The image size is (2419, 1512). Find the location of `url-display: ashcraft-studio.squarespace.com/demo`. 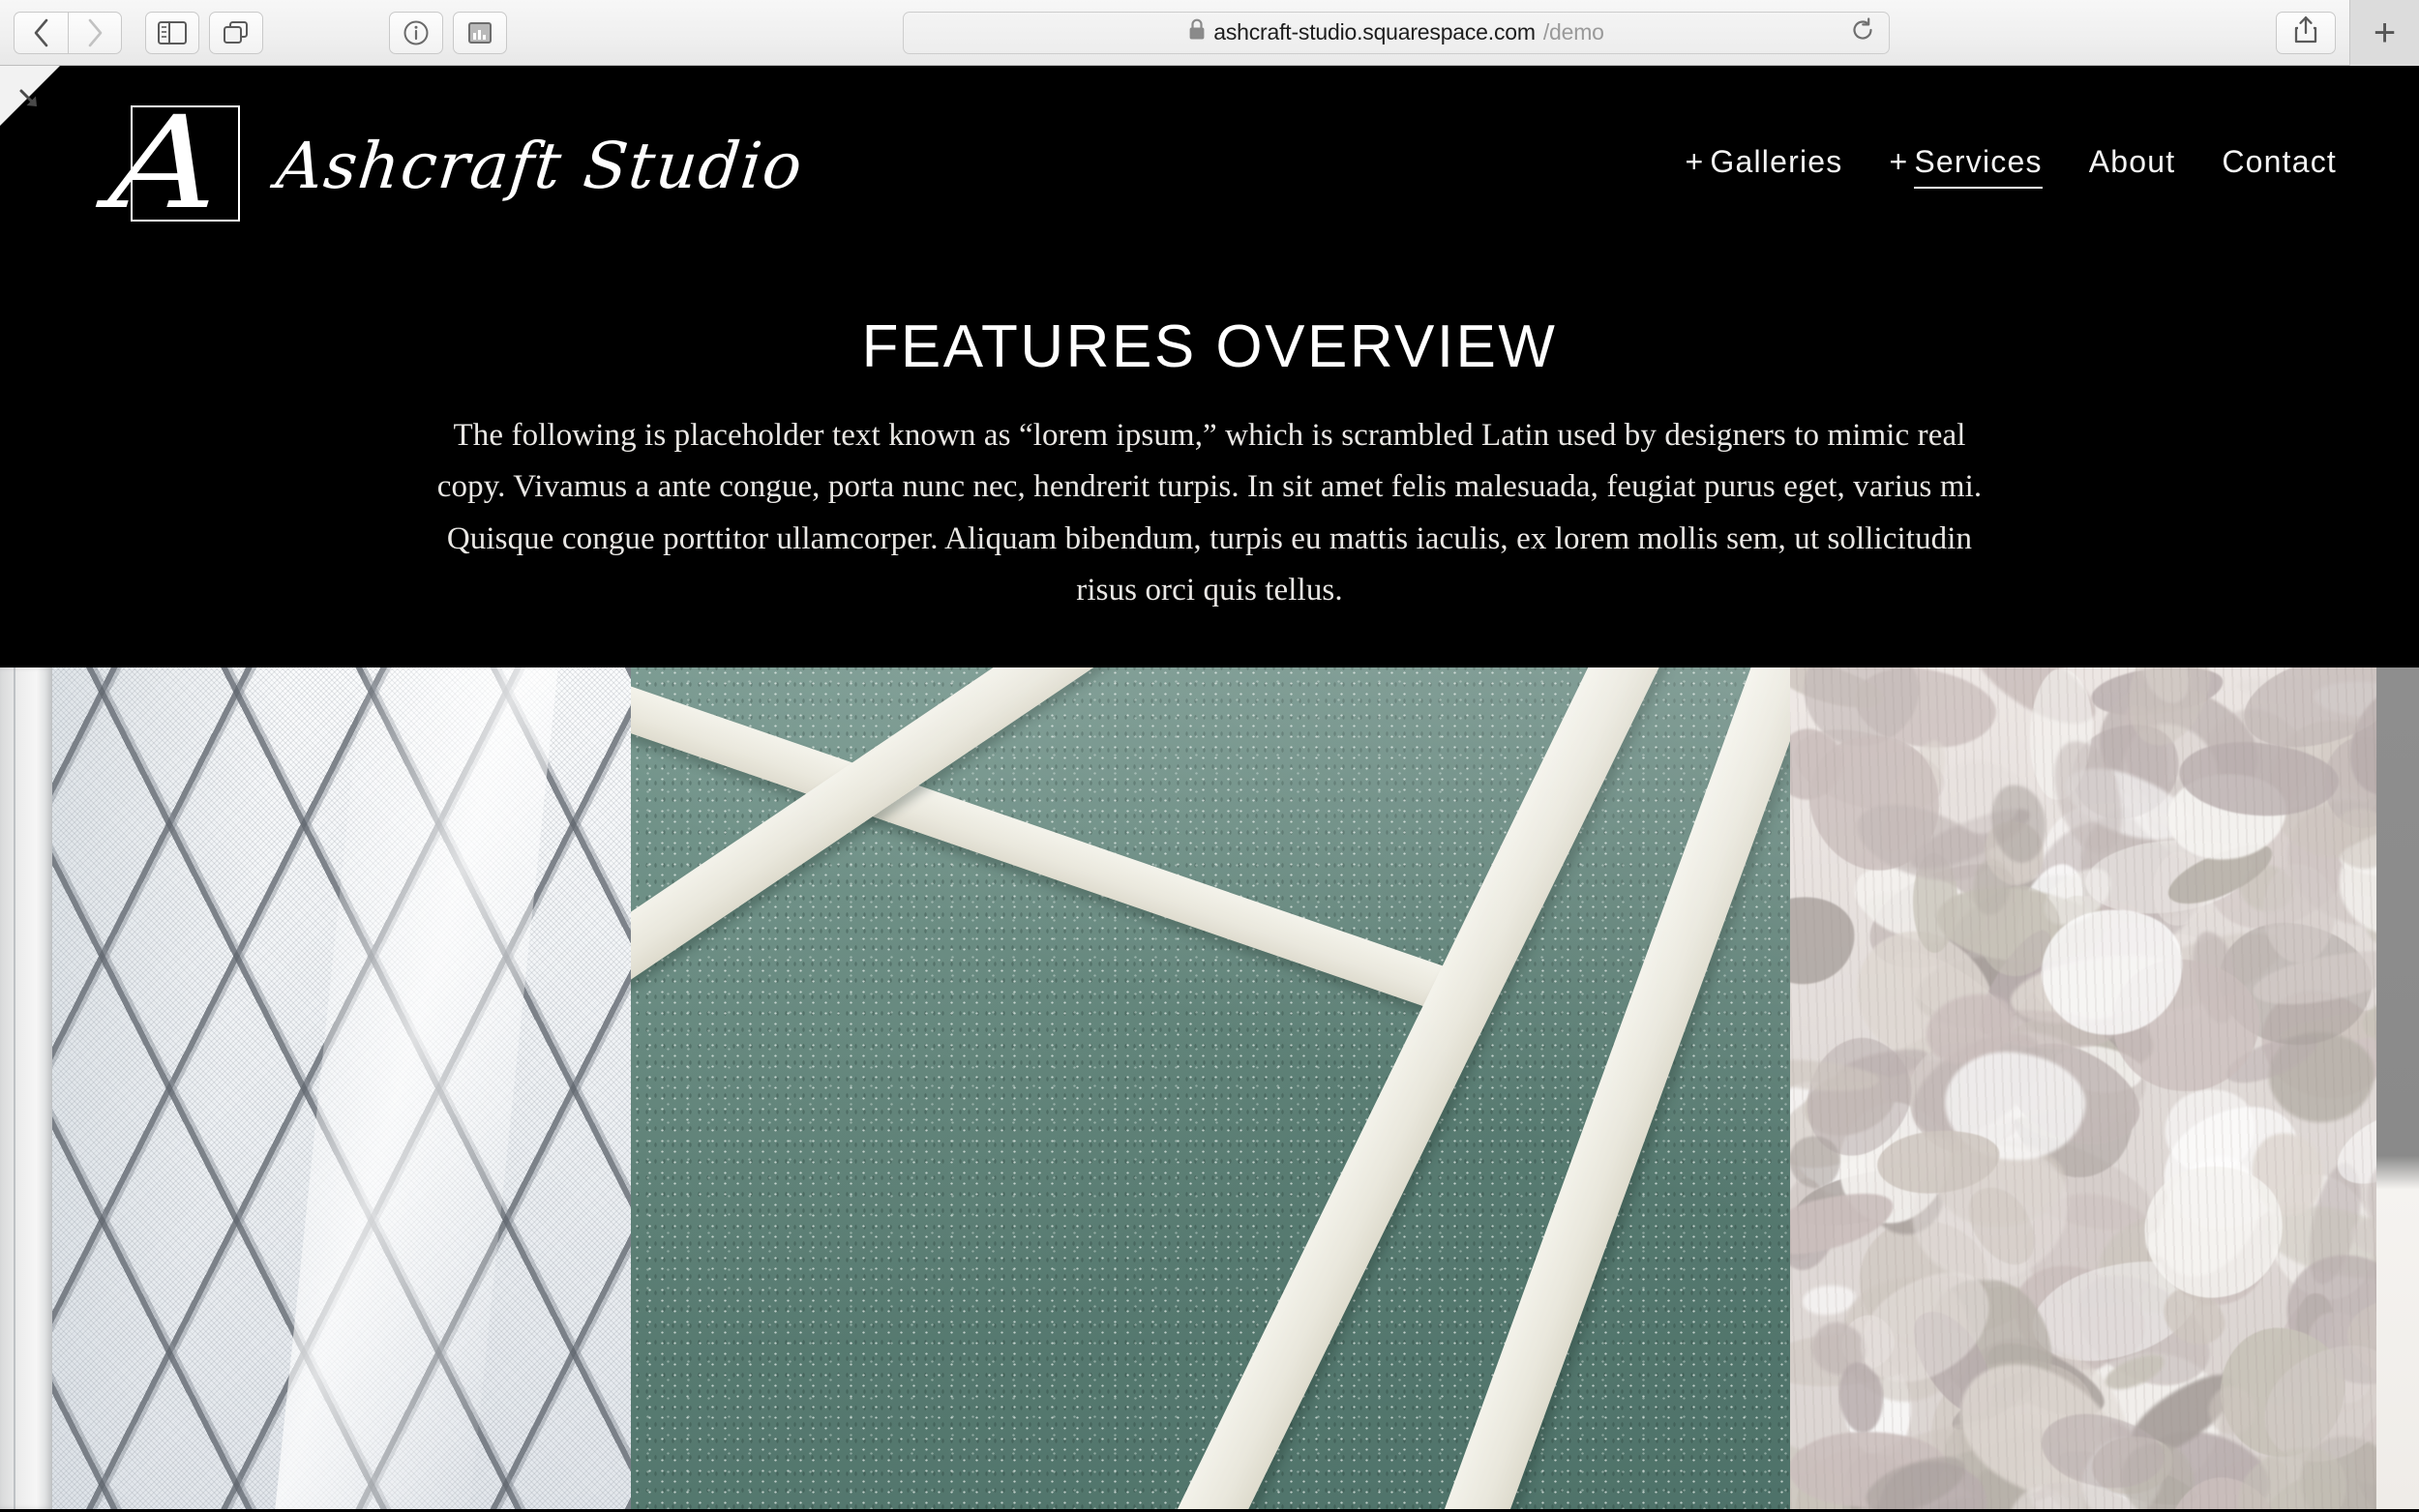

url-display: ashcraft-studio.squarespace.com/demo is located at coordinates (1396, 32).